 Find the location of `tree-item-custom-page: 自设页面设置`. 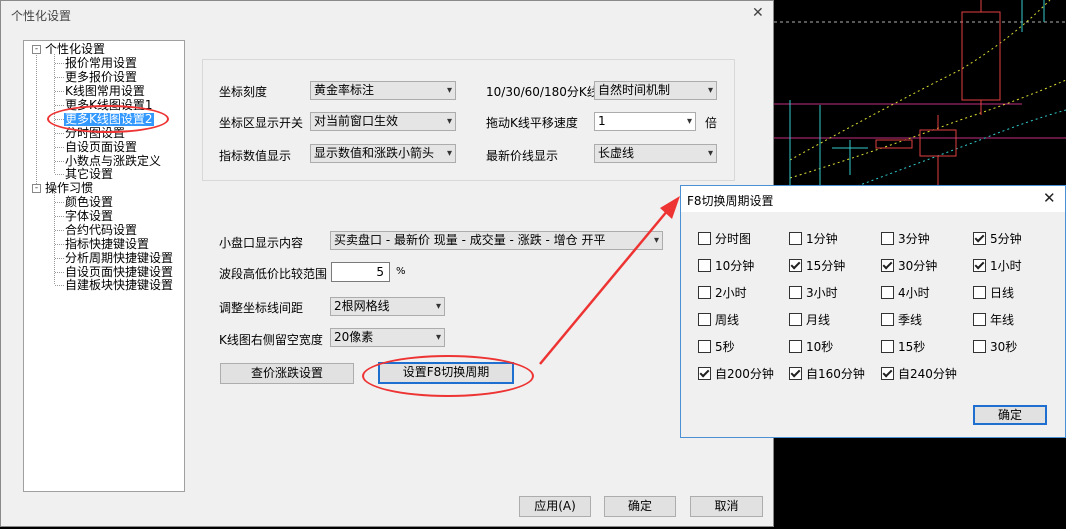

tree-item-custom-page: 自设页面设置 is located at coordinates (101, 147).